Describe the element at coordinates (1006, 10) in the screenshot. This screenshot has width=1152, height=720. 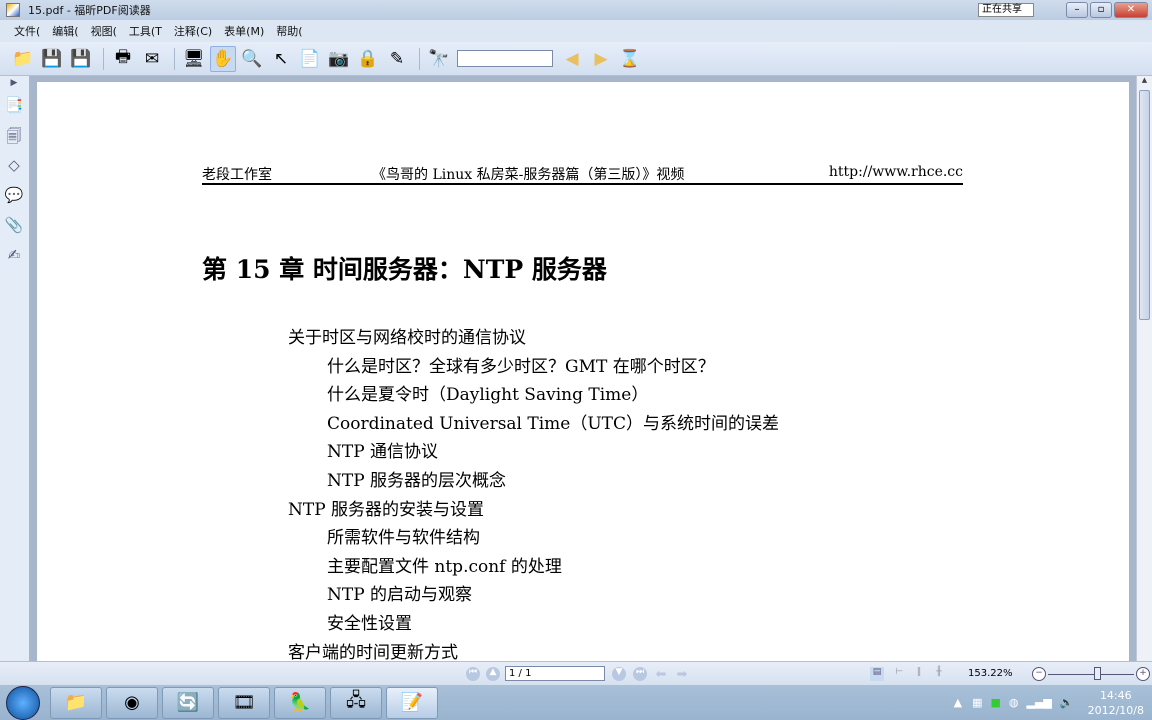
I see `sharing-indicator: 正在共享` at that location.